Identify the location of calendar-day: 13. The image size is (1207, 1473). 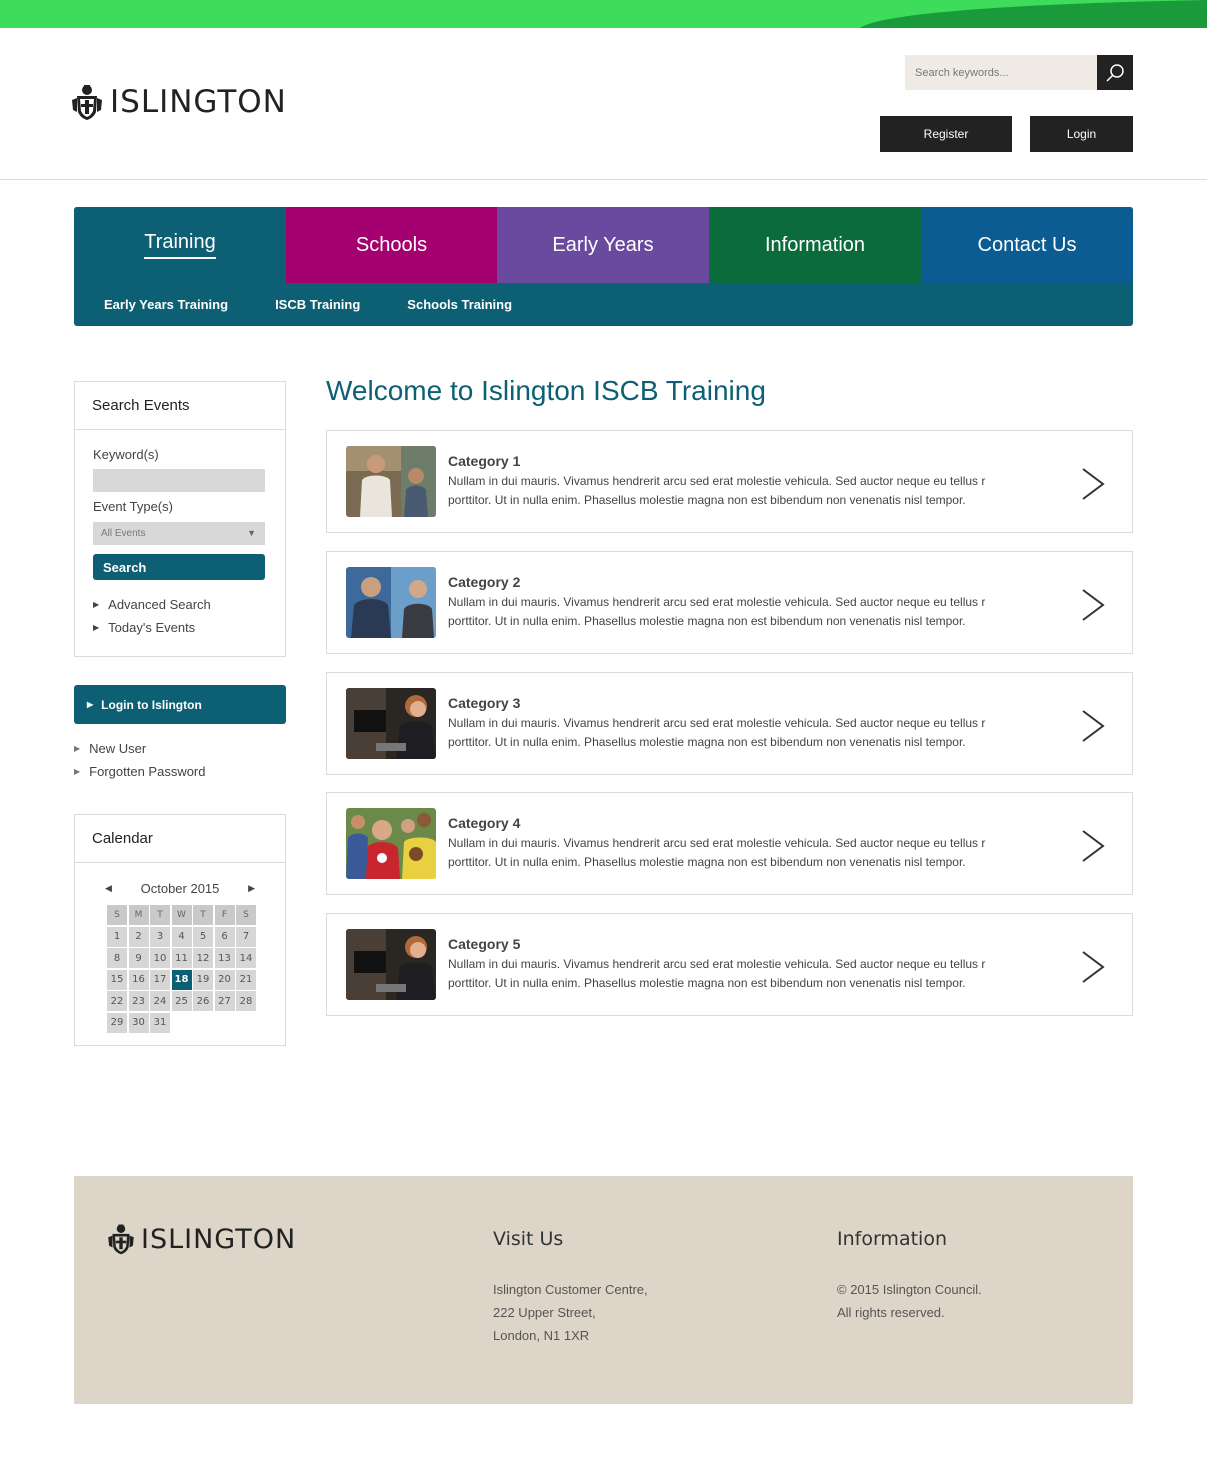
(224, 958).